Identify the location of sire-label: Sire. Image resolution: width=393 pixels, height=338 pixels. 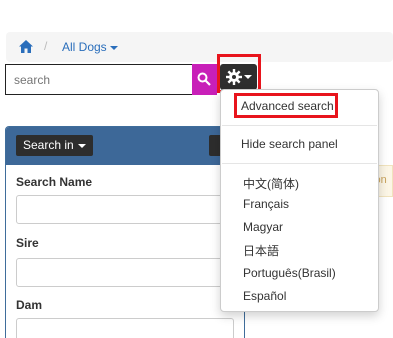
(27, 243).